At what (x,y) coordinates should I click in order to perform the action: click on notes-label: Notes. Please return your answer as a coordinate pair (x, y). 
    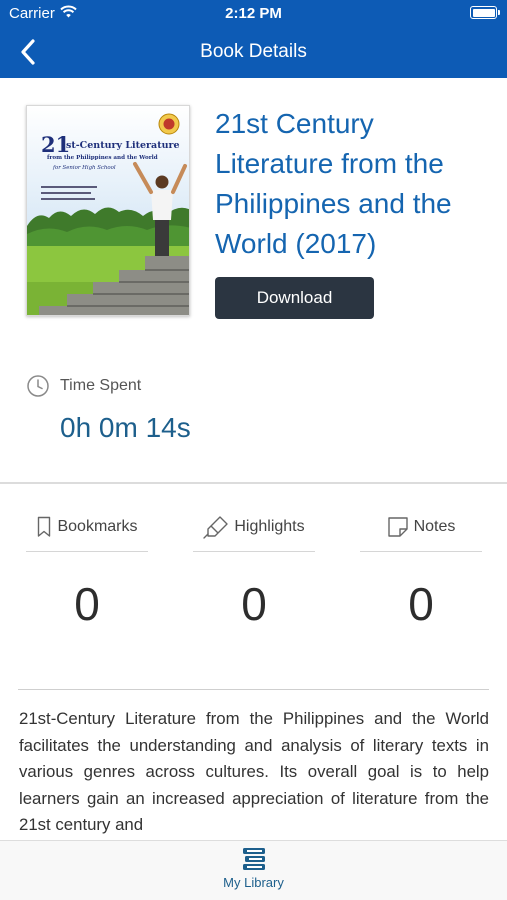
    Looking at the image, I should click on (434, 526).